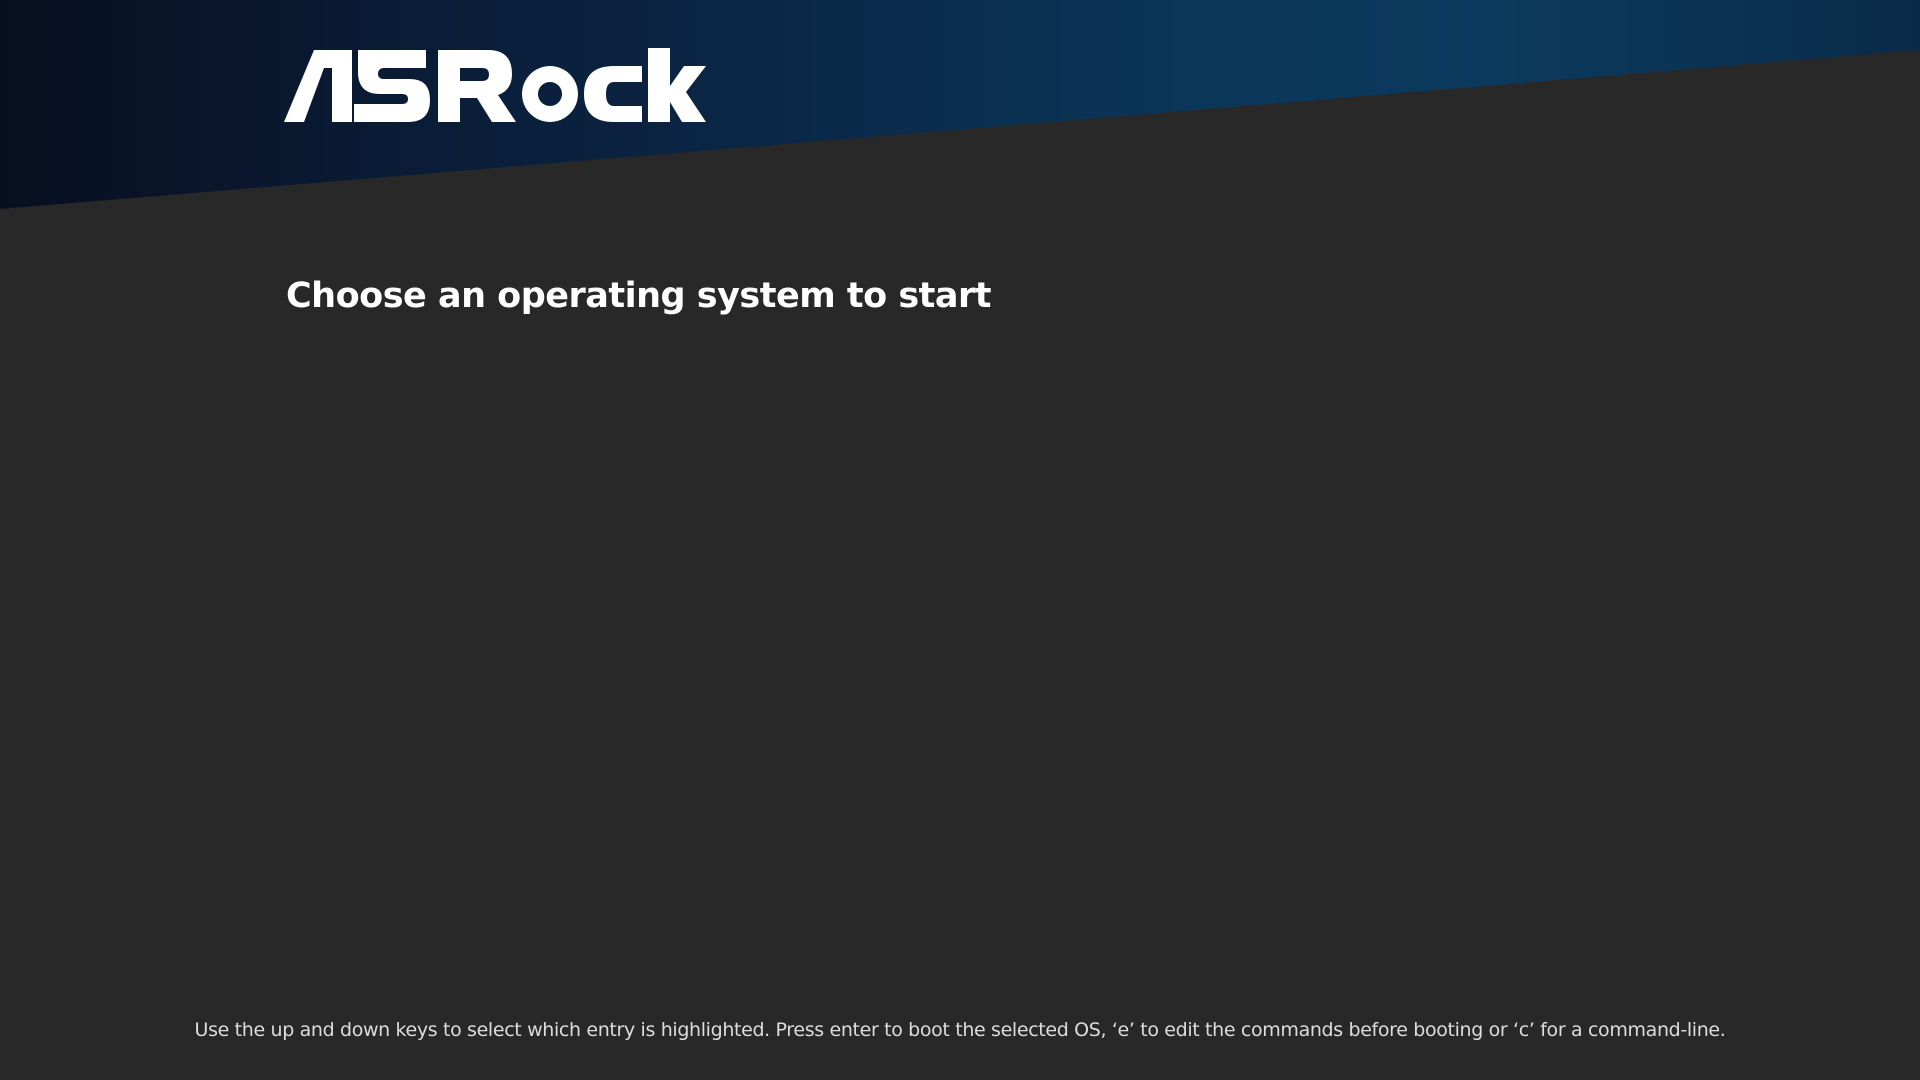 The image size is (1920, 1080). Describe the element at coordinates (639, 296) in the screenshot. I see `page-title: Choose an operating system to start` at that location.